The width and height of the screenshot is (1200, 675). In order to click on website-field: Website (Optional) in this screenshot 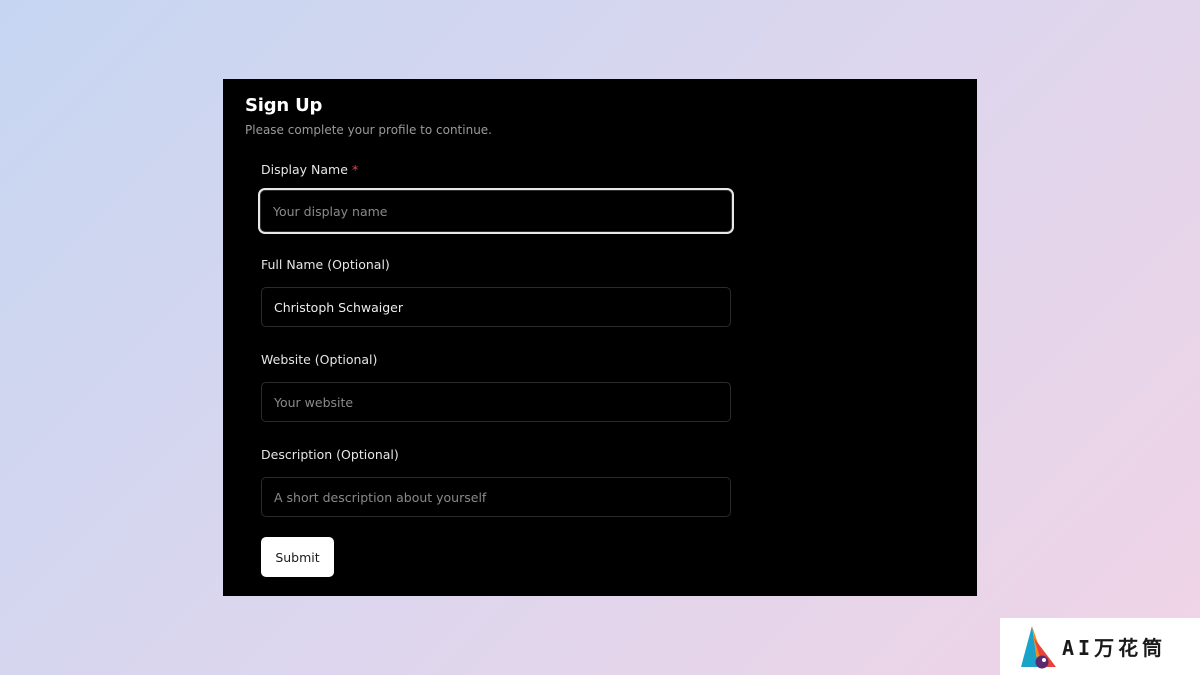, I will do `click(496, 387)`.